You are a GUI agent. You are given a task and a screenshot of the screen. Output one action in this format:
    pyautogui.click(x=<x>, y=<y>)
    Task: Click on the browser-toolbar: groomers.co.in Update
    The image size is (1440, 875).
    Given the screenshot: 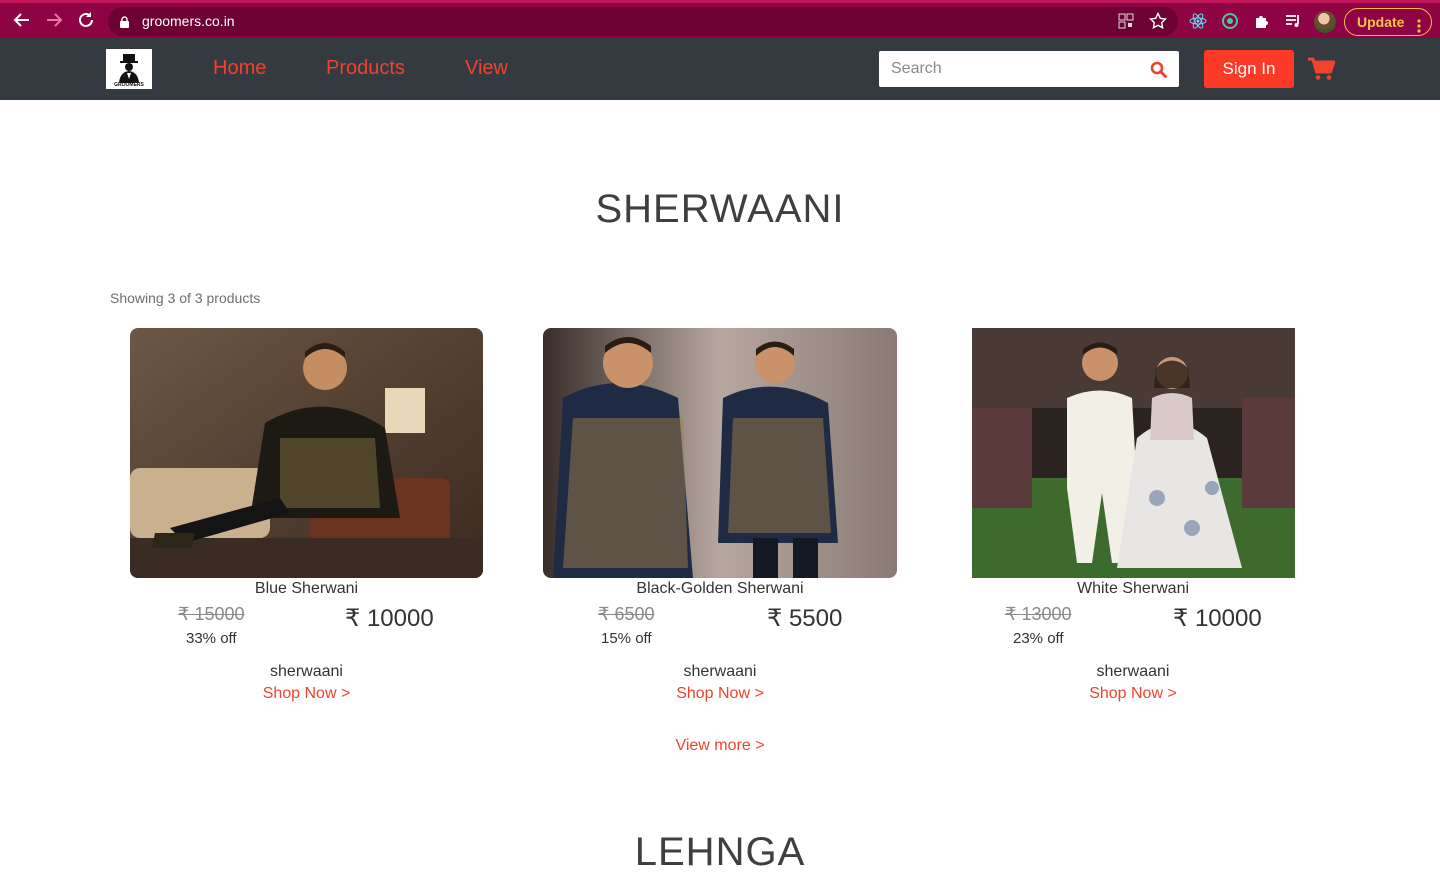 What is the action you would take?
    pyautogui.click(x=720, y=19)
    